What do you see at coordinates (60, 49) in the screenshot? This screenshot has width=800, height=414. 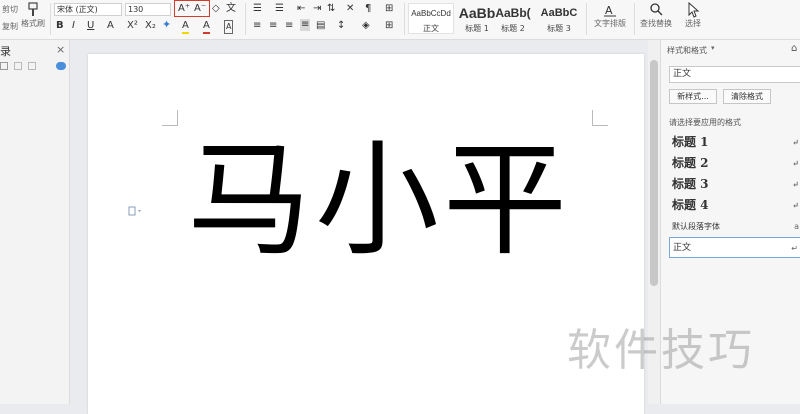 I see `close-icon: ×` at bounding box center [60, 49].